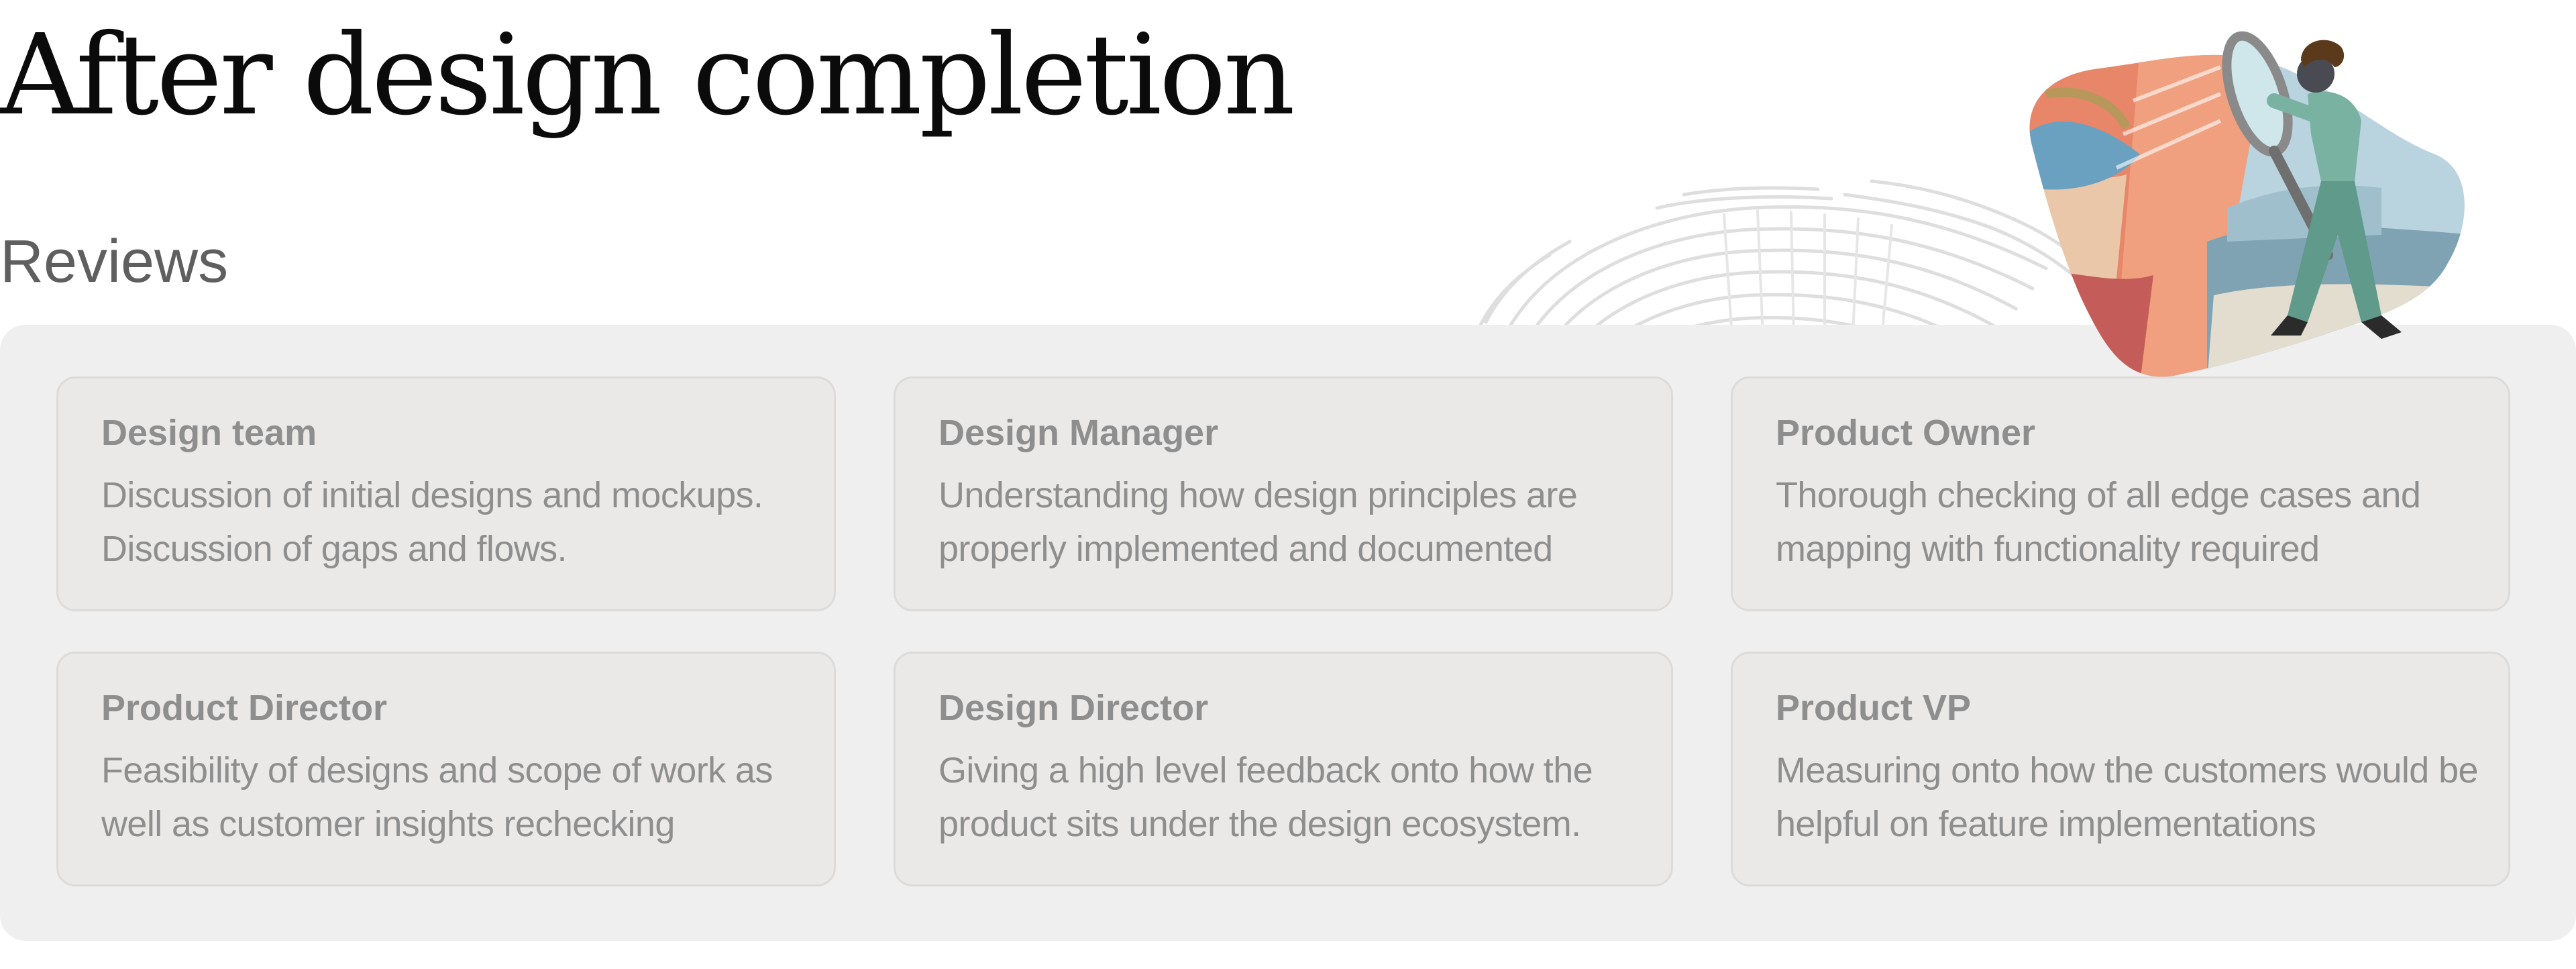 The image size is (2576, 969). Describe the element at coordinates (114, 261) in the screenshot. I see `section-heading-reviews: Reviews` at that location.